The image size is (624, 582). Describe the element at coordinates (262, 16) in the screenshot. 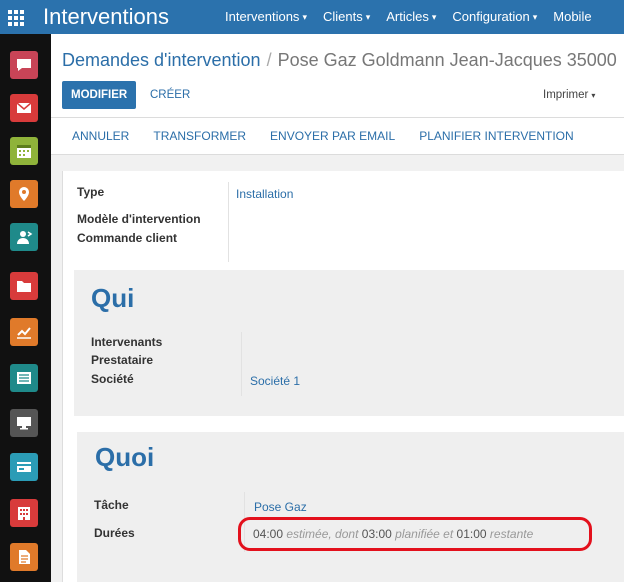

I see `menu-label: Interventions` at that location.